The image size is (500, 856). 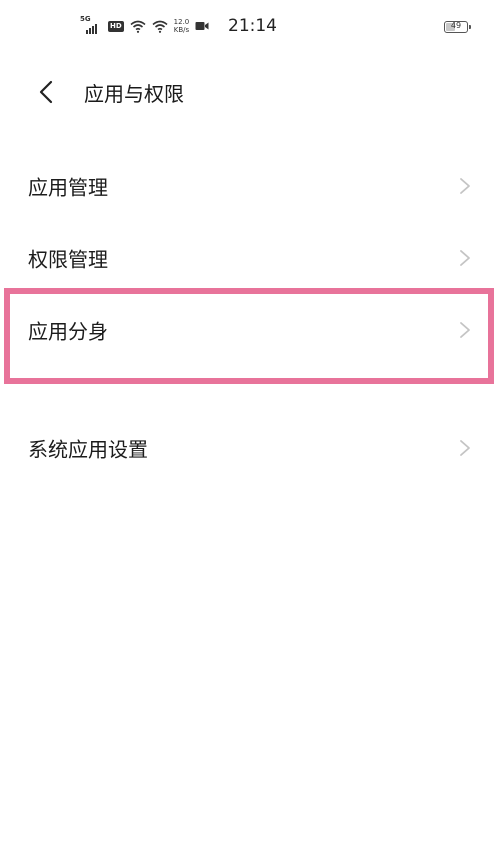 I want to click on menu-item-system-app-settings: 系统应用设置, so click(x=250, y=448).